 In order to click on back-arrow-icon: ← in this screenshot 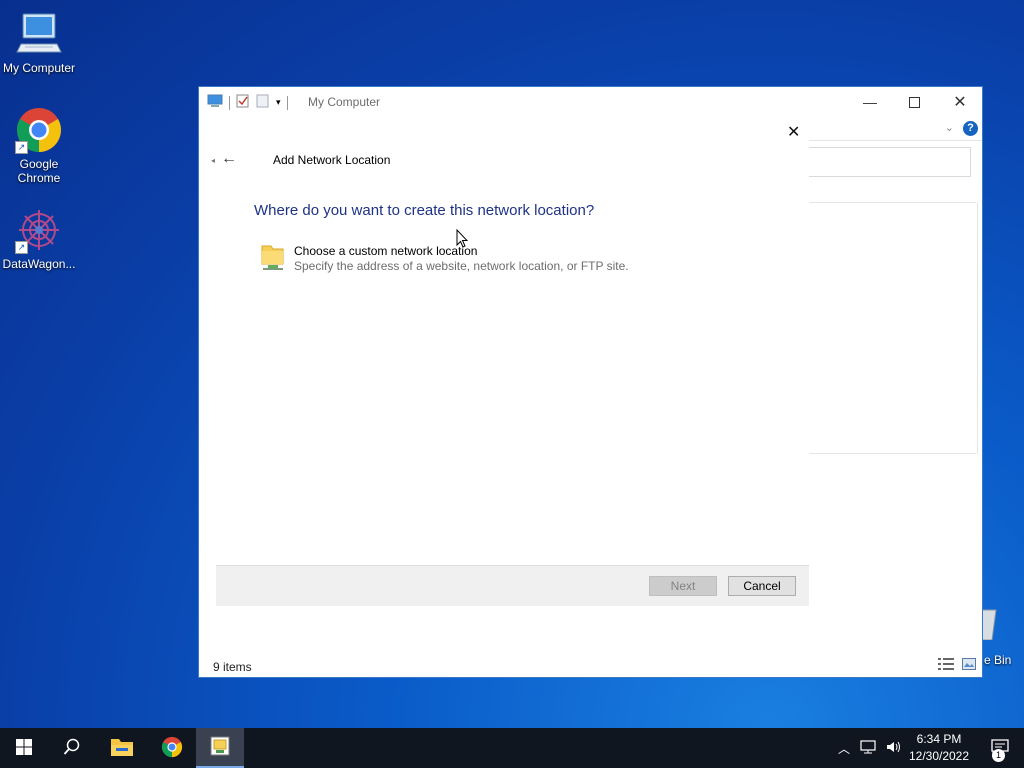, I will do `click(229, 158)`.